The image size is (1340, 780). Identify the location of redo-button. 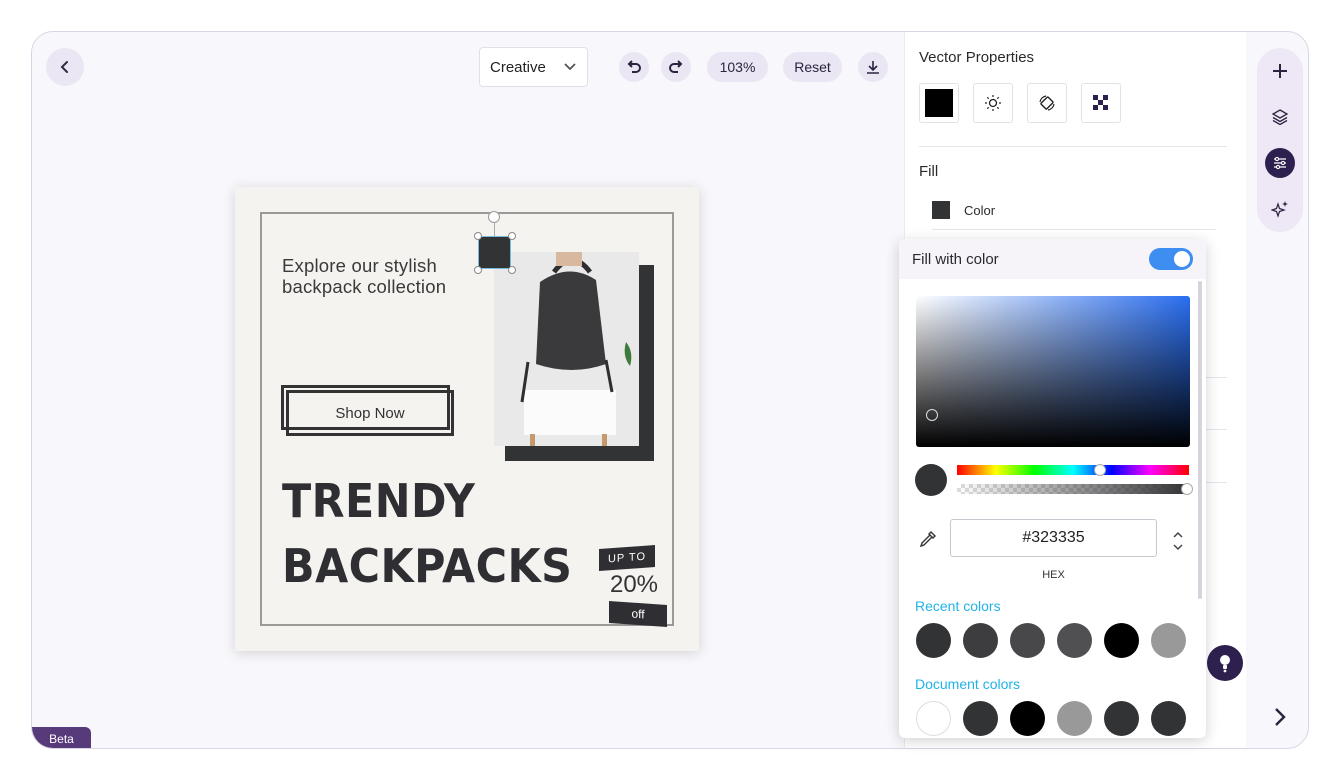
(676, 67).